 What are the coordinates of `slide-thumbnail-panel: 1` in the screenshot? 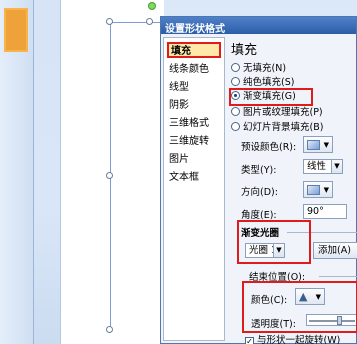 It's located at (17, 172).